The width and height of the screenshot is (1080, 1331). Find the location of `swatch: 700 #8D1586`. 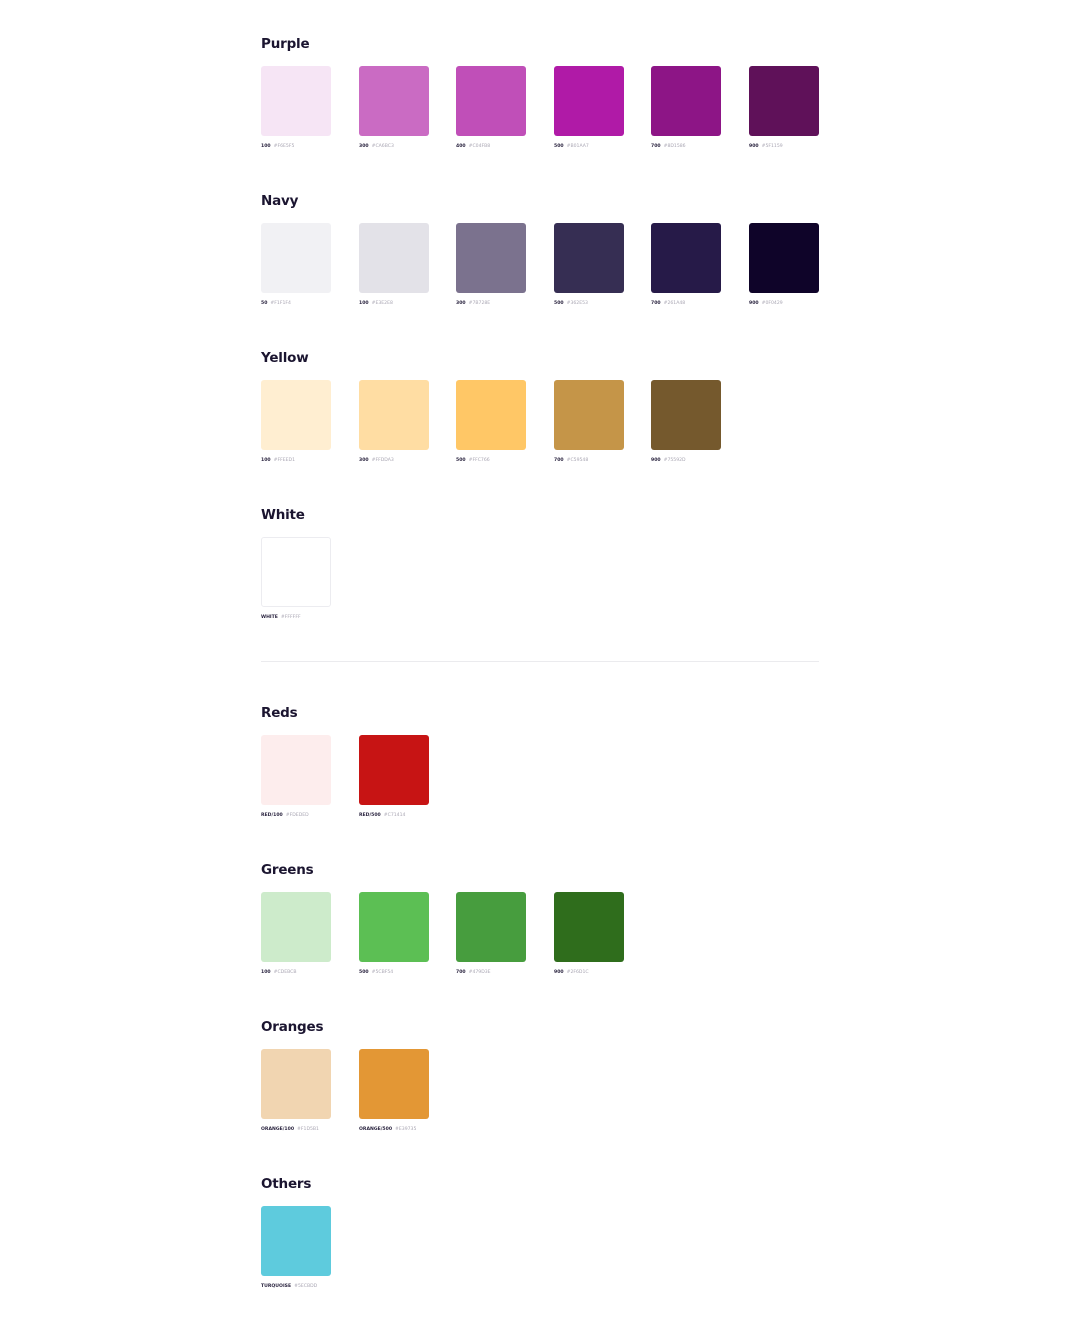

swatch: 700 #8D1586 is located at coordinates (700, 108).